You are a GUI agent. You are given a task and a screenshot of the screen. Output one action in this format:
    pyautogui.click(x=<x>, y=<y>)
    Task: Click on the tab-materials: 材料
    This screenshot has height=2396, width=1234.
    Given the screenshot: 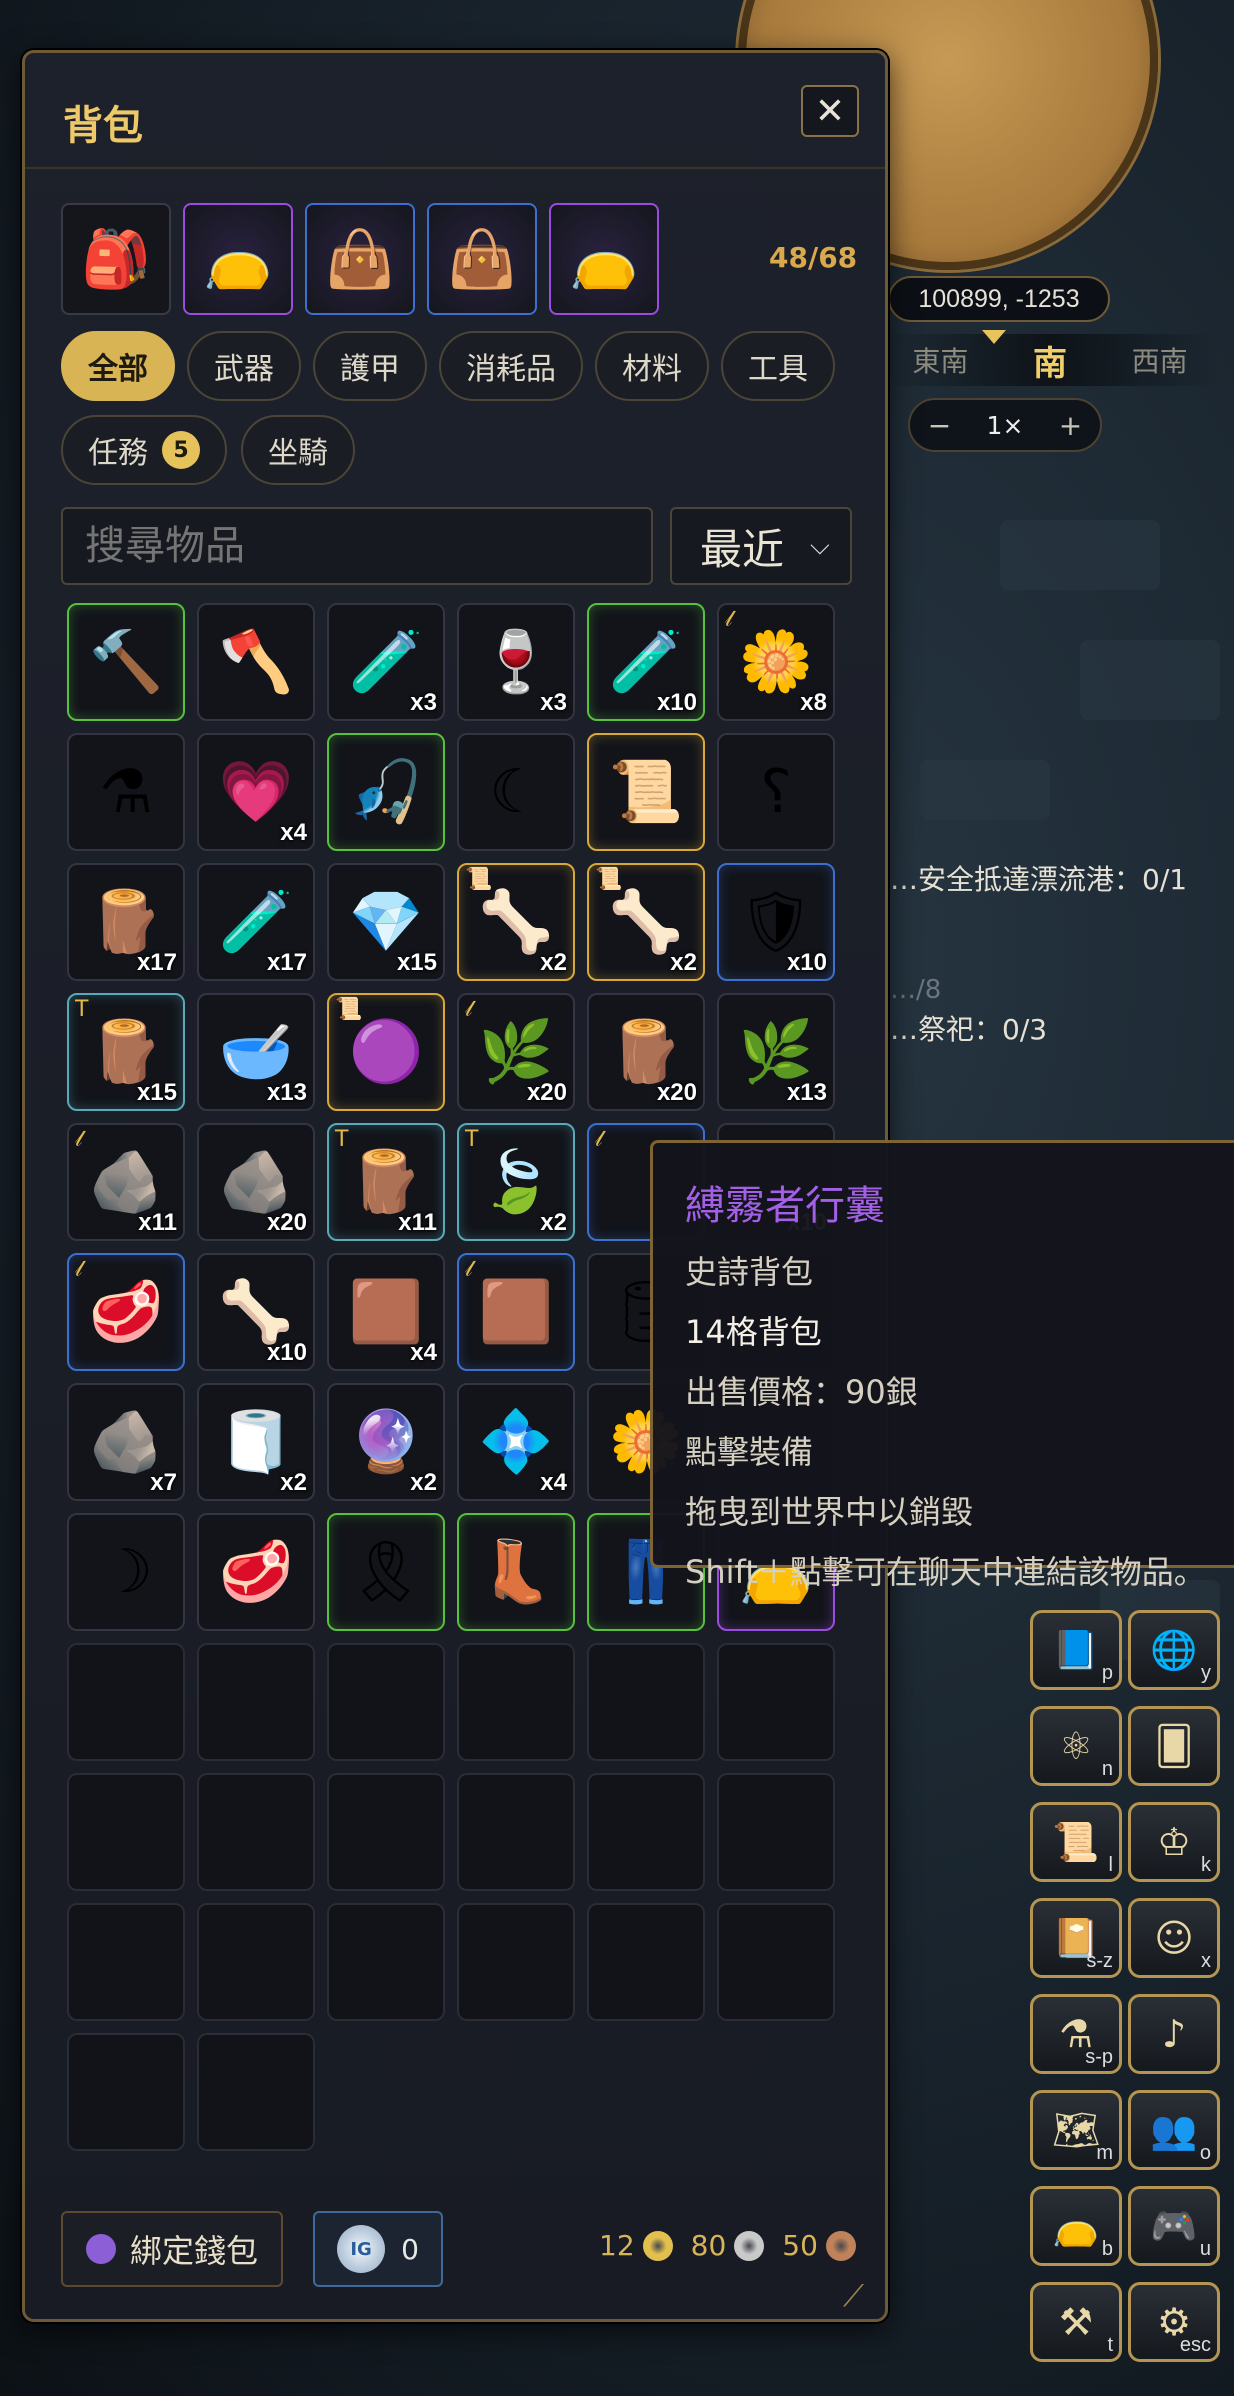 What is the action you would take?
    pyautogui.click(x=652, y=366)
    